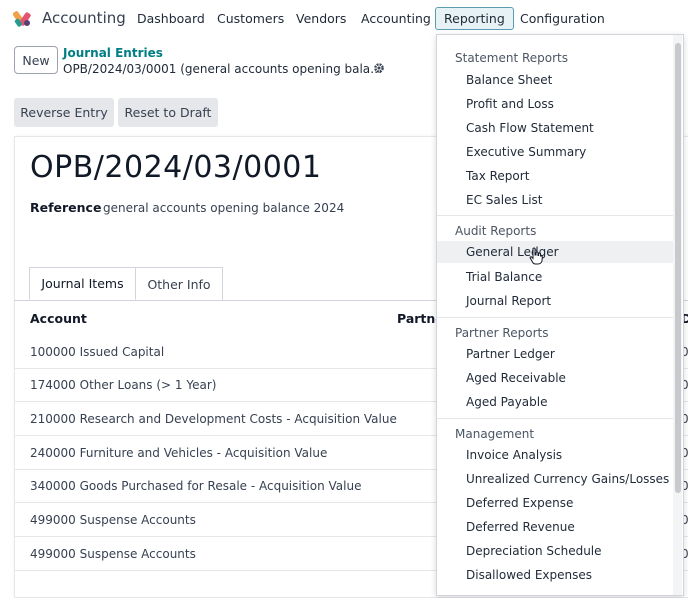  Describe the element at coordinates (678, 268) in the screenshot. I see `menu-scrollbar-thumb` at that location.